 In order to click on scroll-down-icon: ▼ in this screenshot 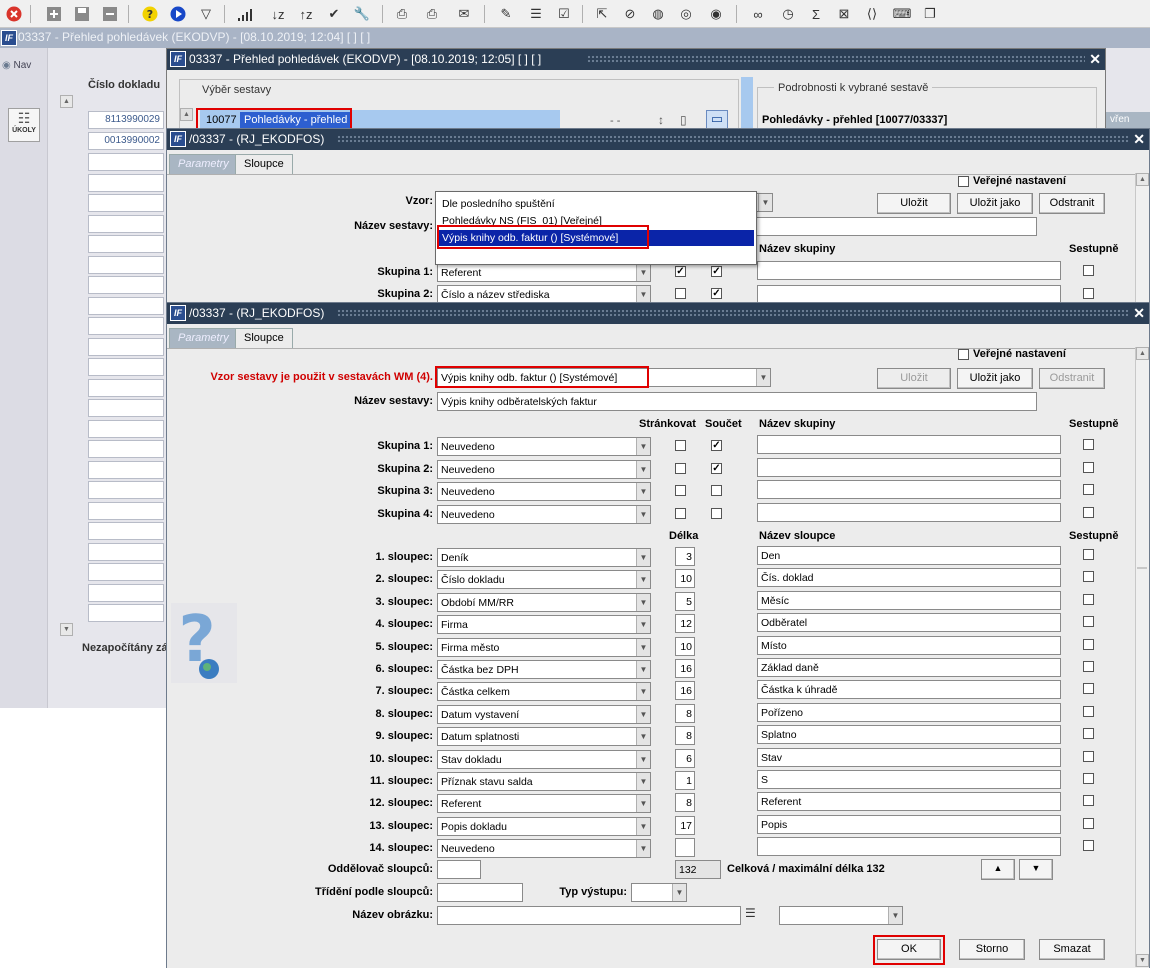, I will do `click(66, 629)`.